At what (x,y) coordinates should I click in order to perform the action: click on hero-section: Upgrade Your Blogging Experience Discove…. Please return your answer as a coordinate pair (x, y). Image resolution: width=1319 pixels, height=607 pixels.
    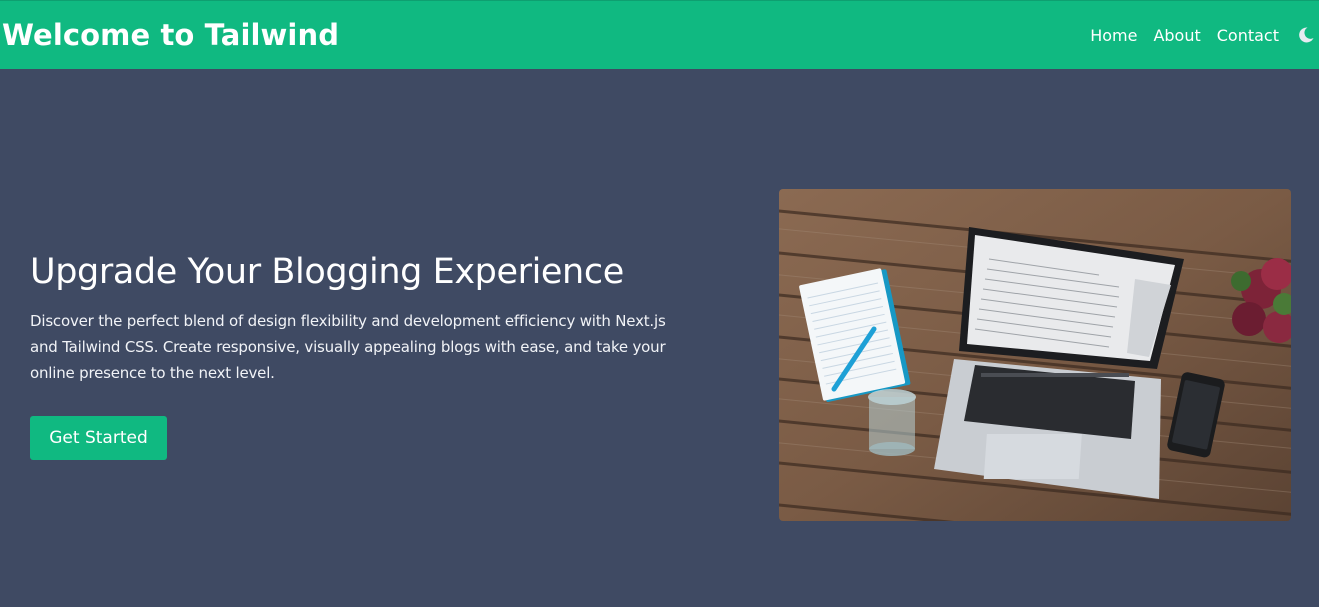
    Looking at the image, I should click on (370, 318).